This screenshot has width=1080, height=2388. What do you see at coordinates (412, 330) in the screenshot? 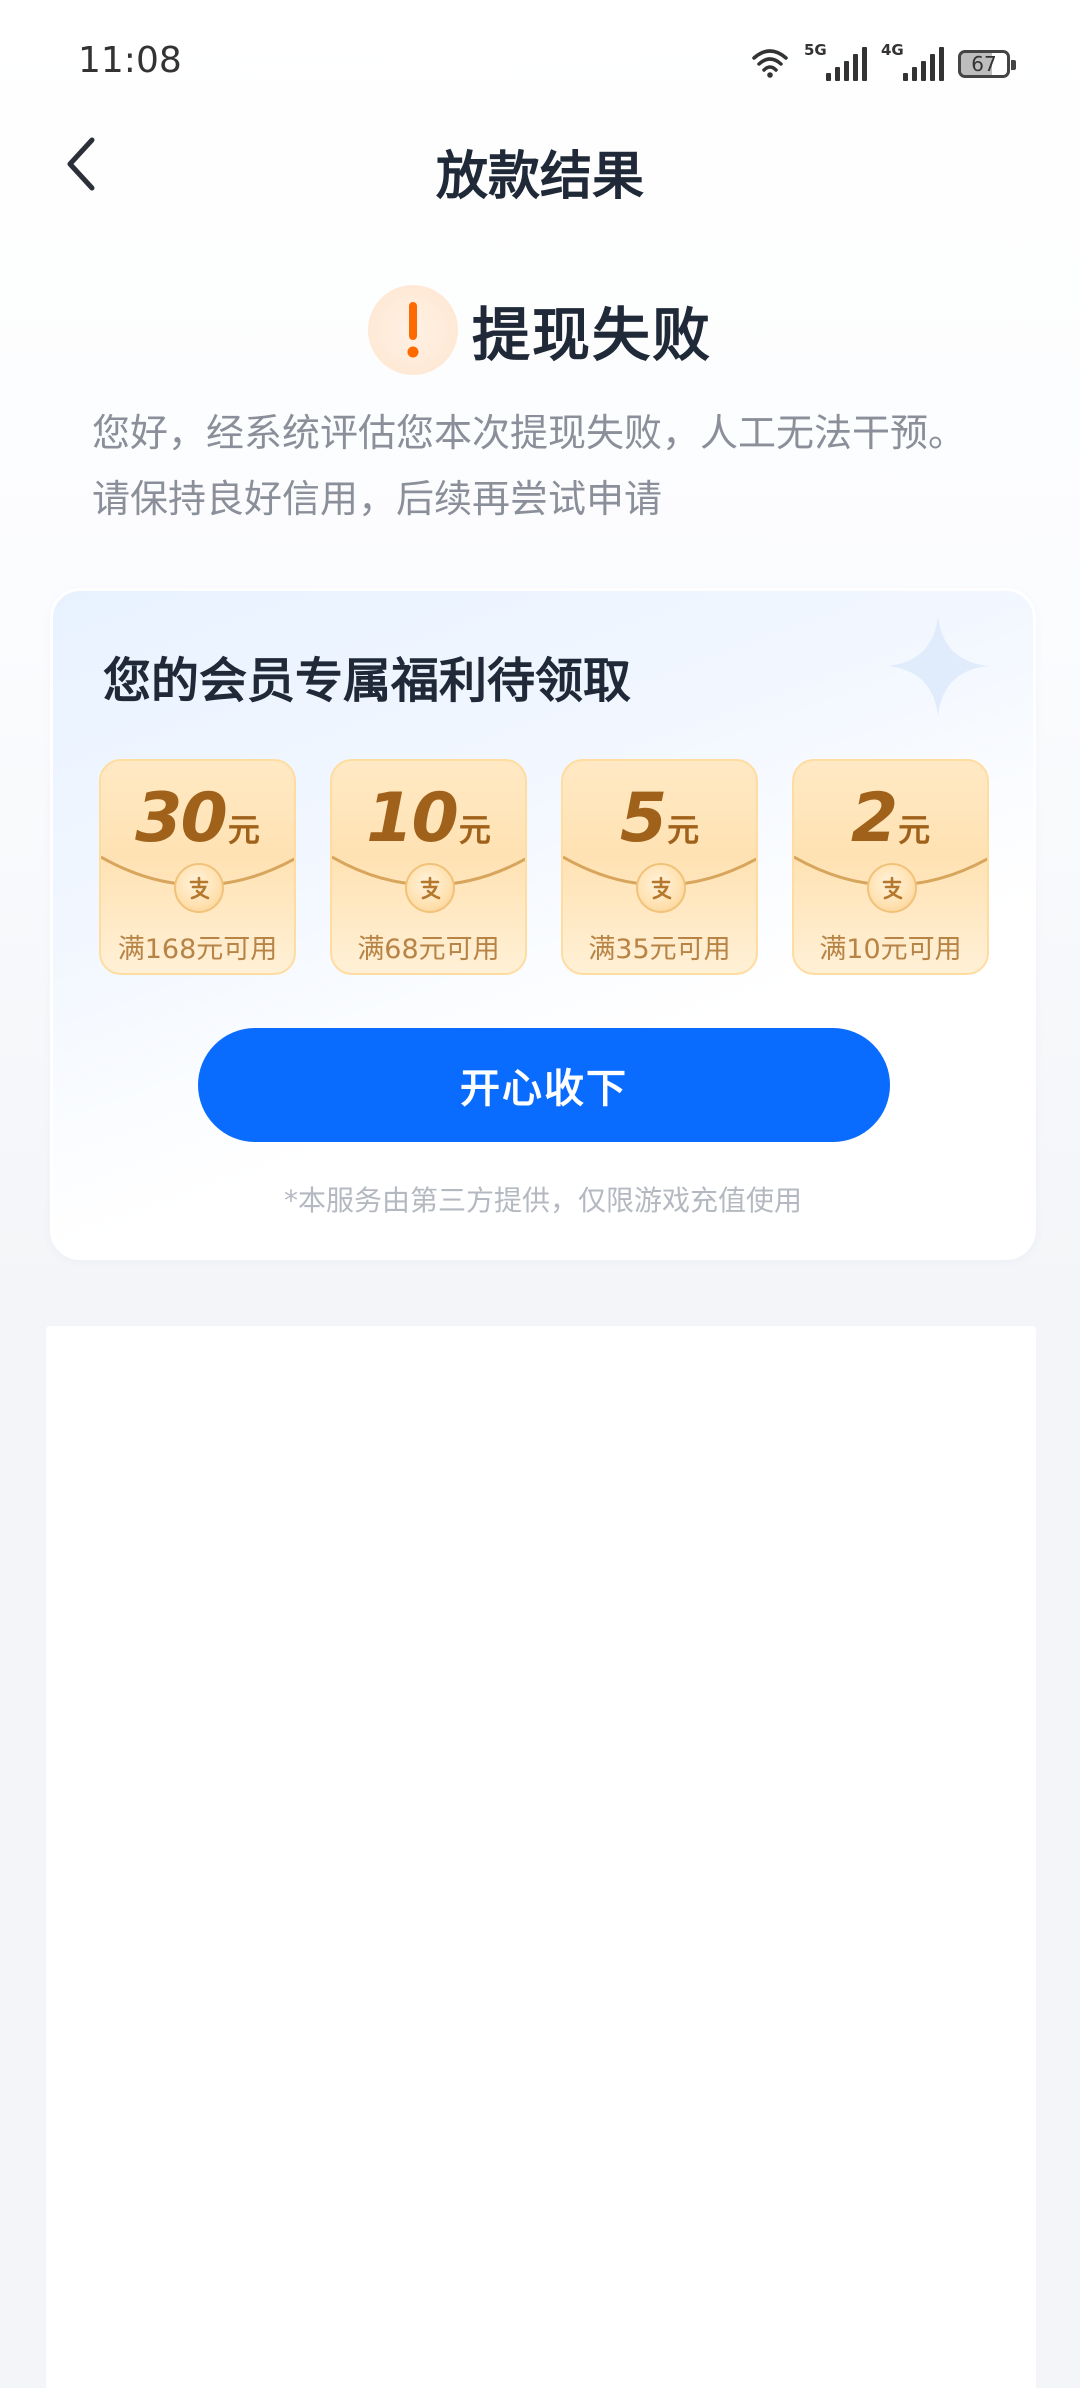
I see `exclamation-icon` at bounding box center [412, 330].